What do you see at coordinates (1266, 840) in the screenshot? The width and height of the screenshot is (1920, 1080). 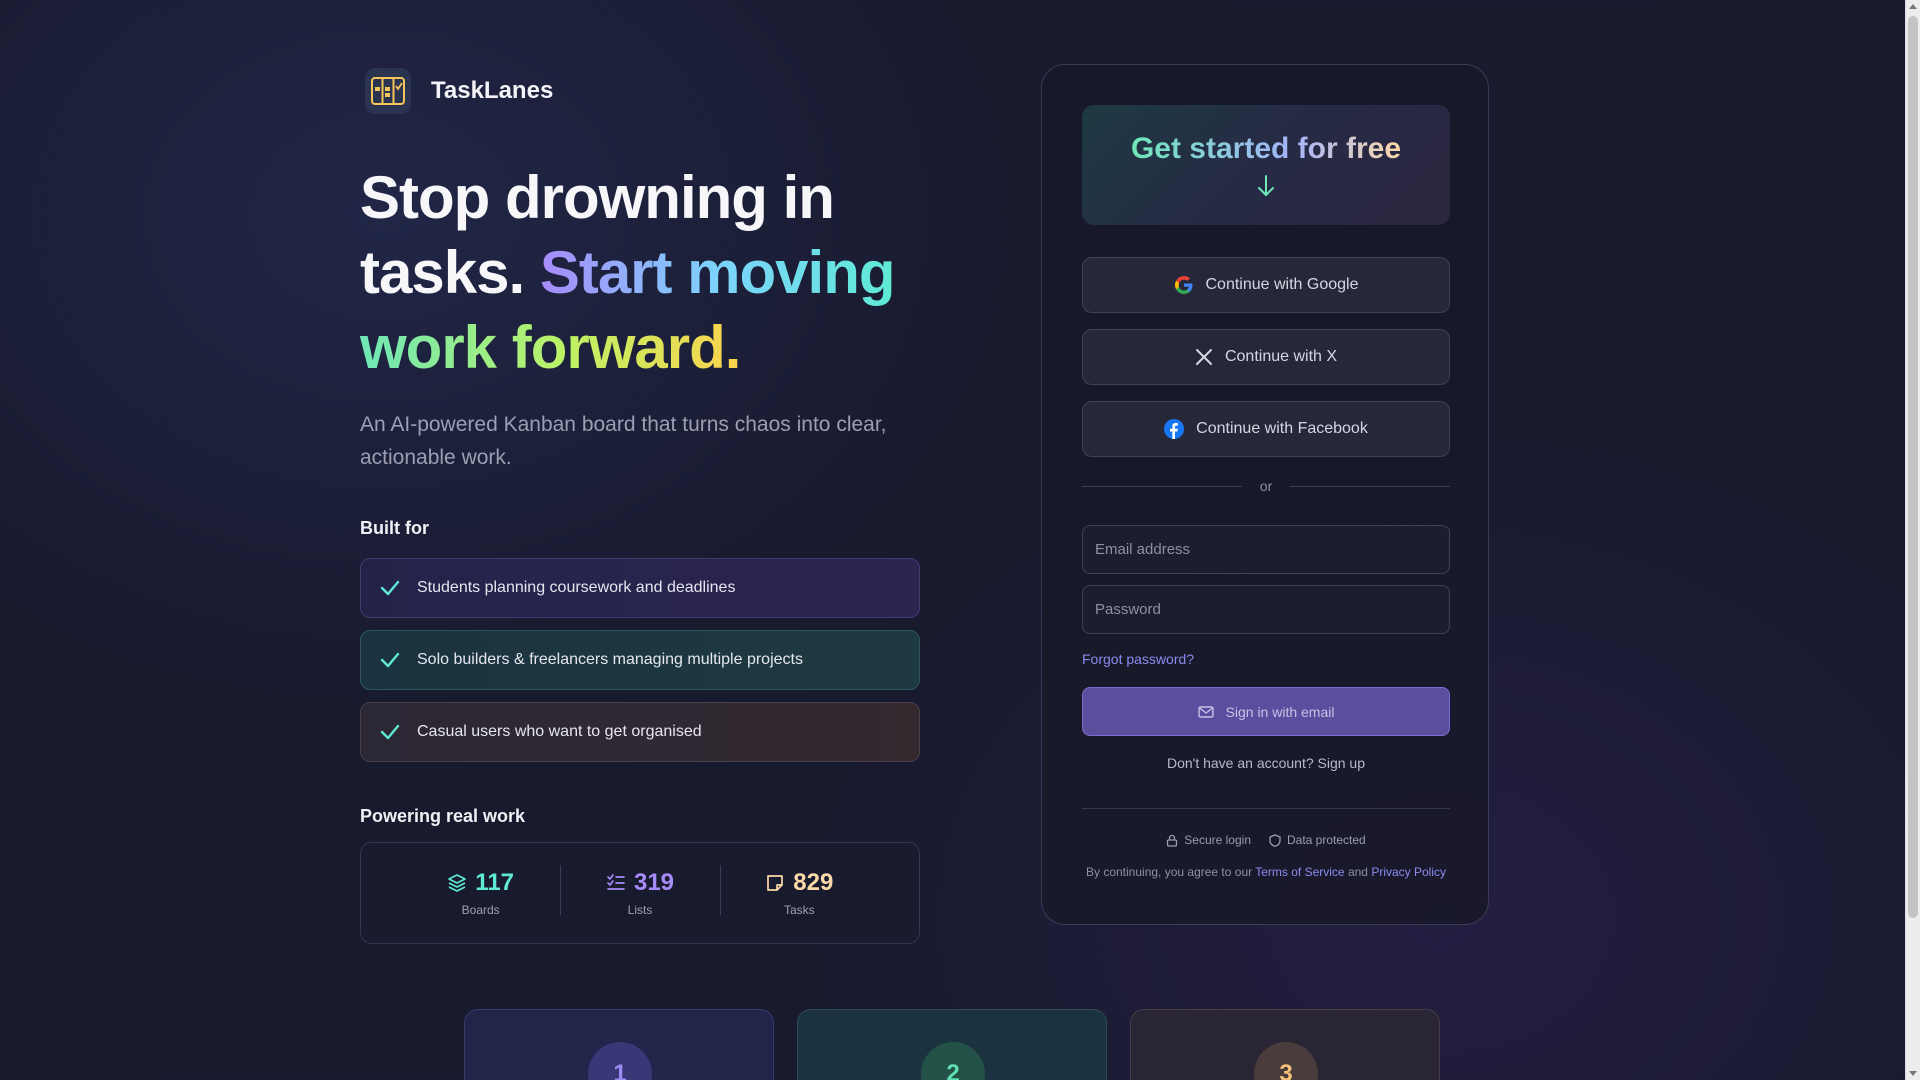 I see `trust-badges: Secure login Data protected` at bounding box center [1266, 840].